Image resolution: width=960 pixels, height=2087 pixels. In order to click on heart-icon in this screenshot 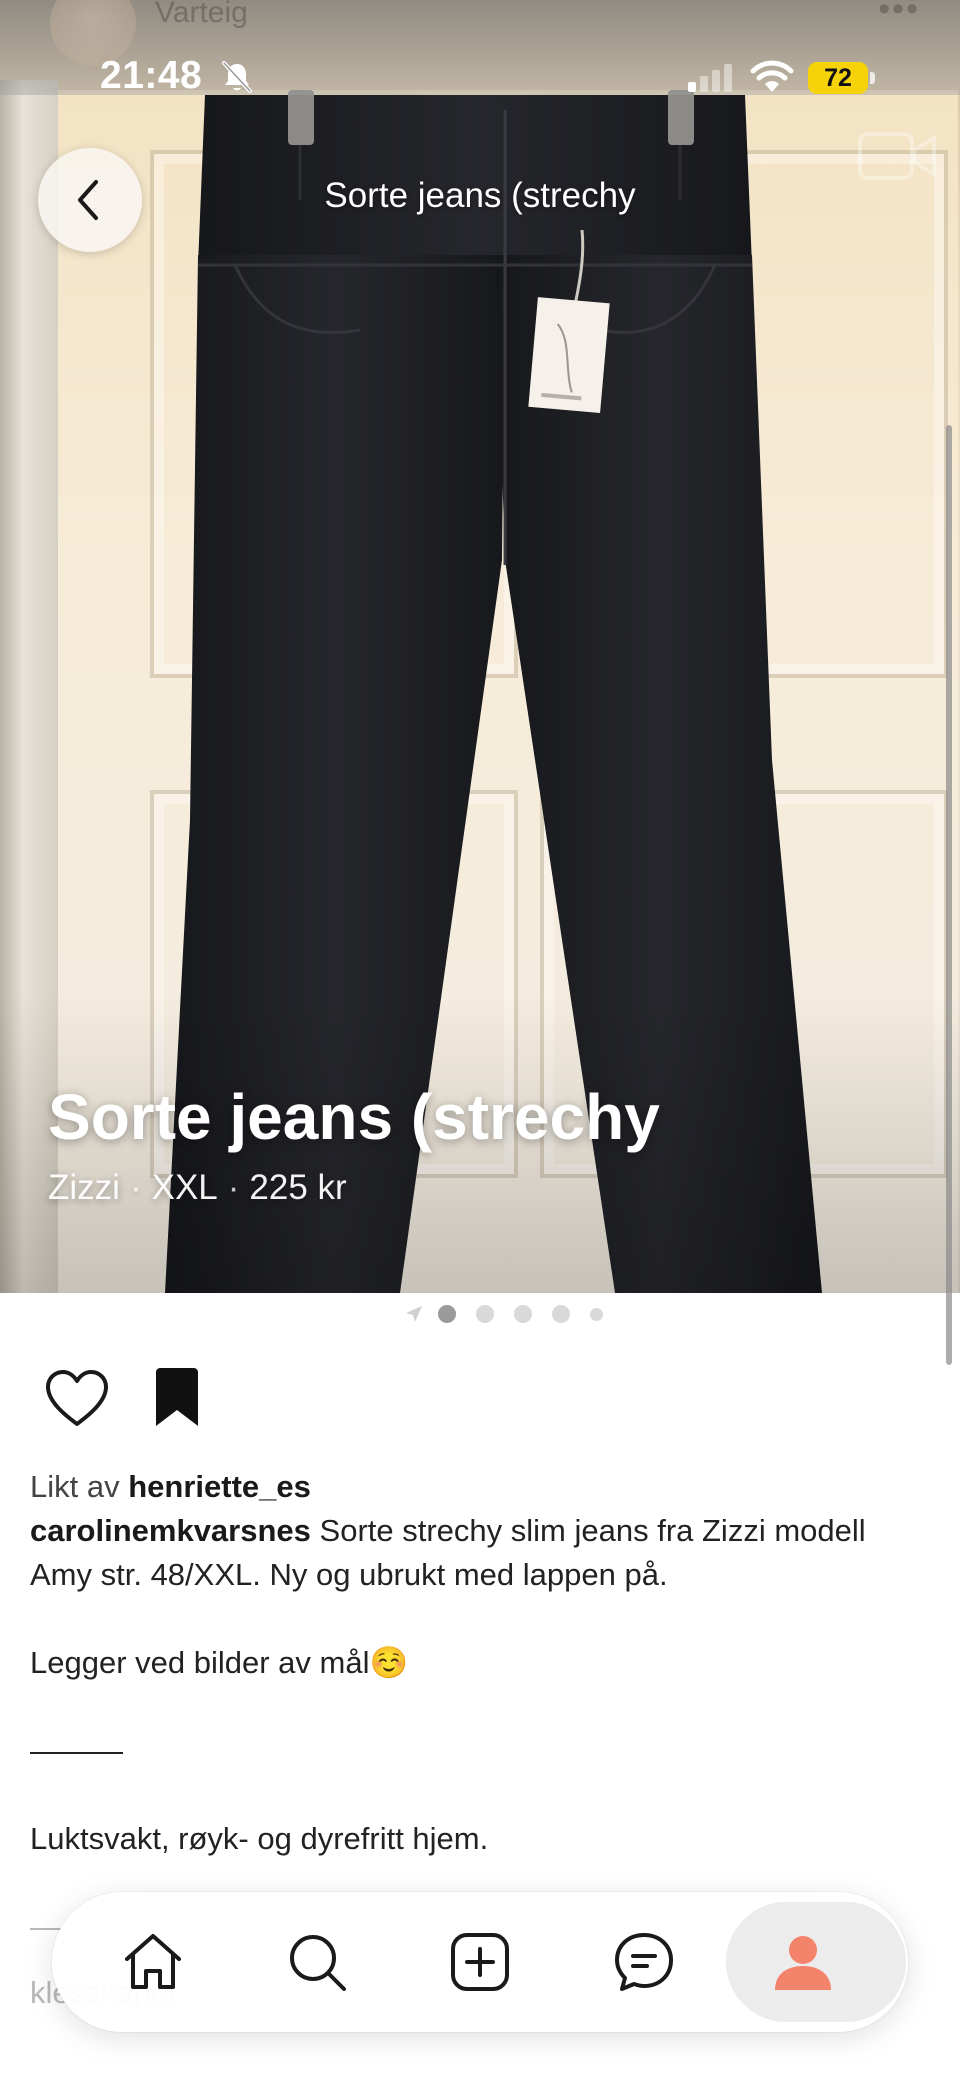, I will do `click(77, 1398)`.